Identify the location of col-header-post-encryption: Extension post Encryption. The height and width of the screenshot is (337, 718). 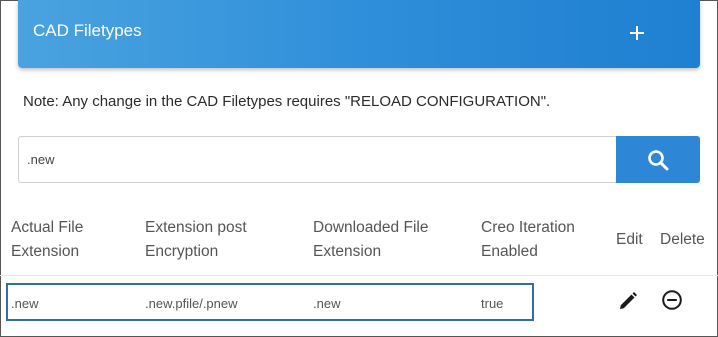
(196, 239).